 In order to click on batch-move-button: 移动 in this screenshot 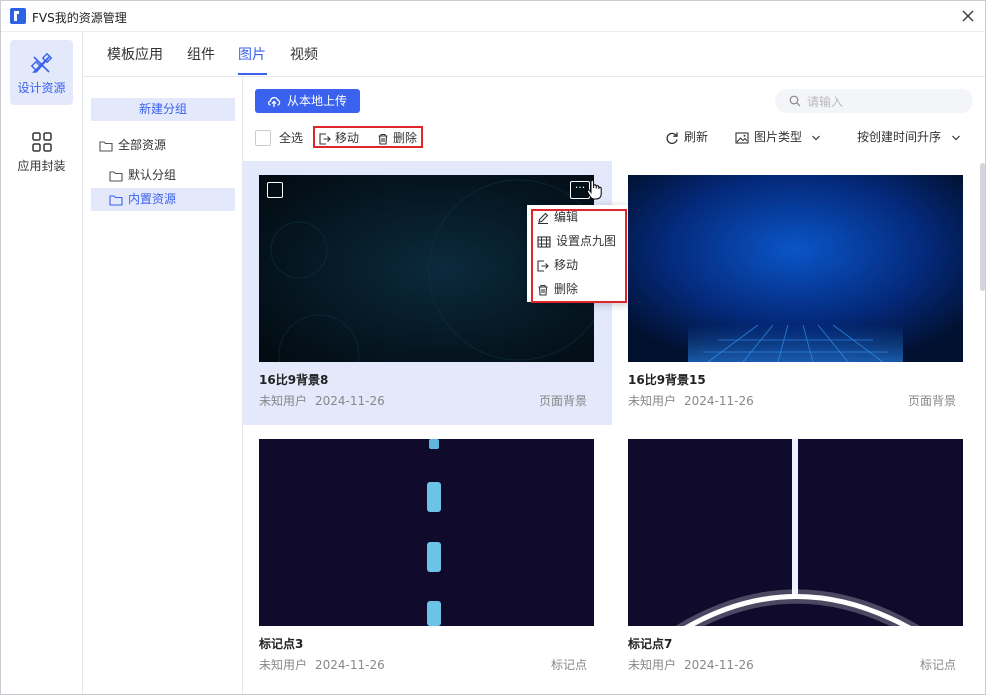, I will do `click(339, 138)`.